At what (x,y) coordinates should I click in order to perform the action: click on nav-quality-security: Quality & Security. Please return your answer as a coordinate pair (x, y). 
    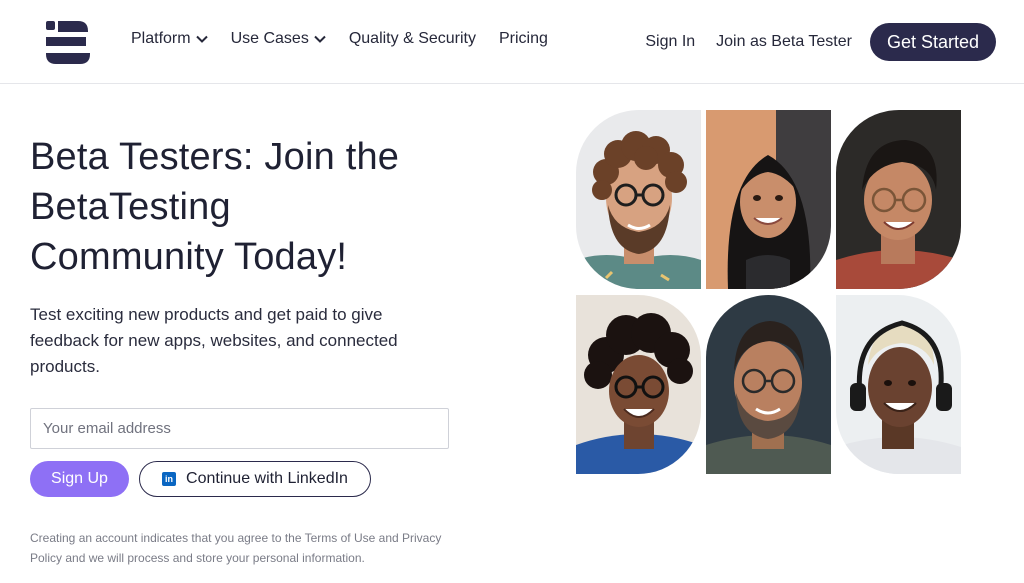
    Looking at the image, I should click on (412, 39).